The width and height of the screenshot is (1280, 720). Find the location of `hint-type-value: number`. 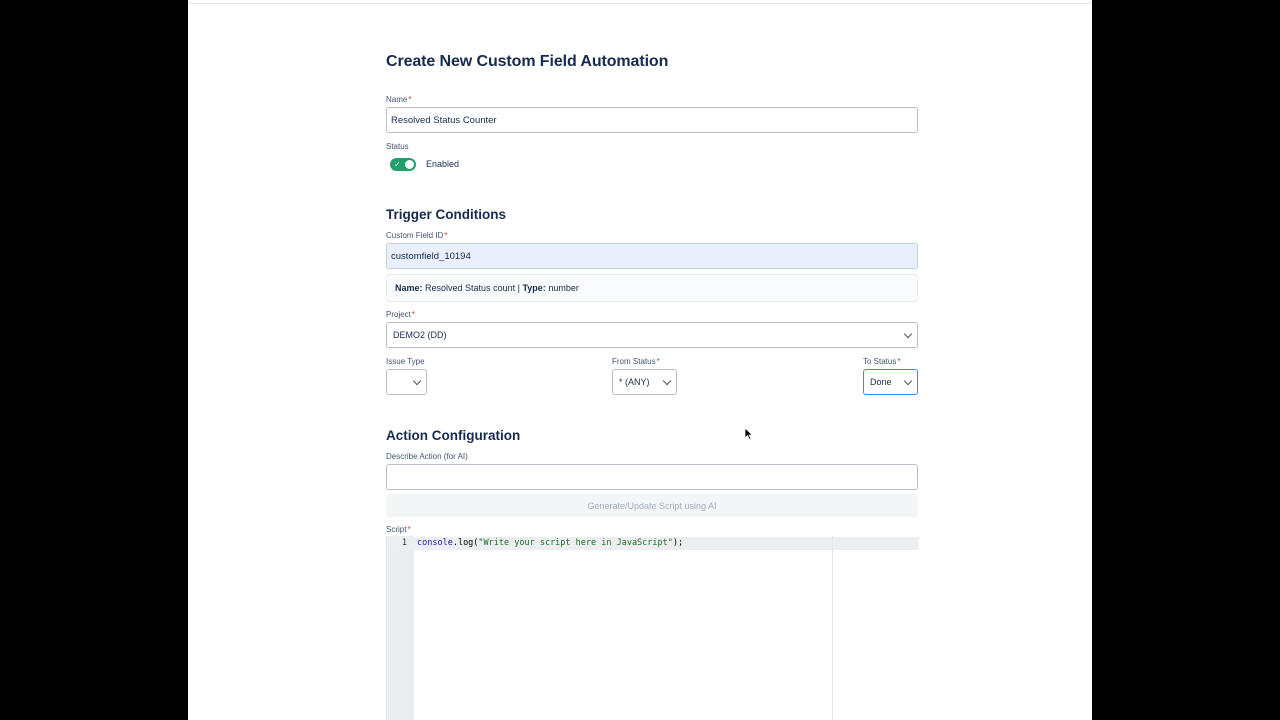

hint-type-value: number is located at coordinates (563, 288).